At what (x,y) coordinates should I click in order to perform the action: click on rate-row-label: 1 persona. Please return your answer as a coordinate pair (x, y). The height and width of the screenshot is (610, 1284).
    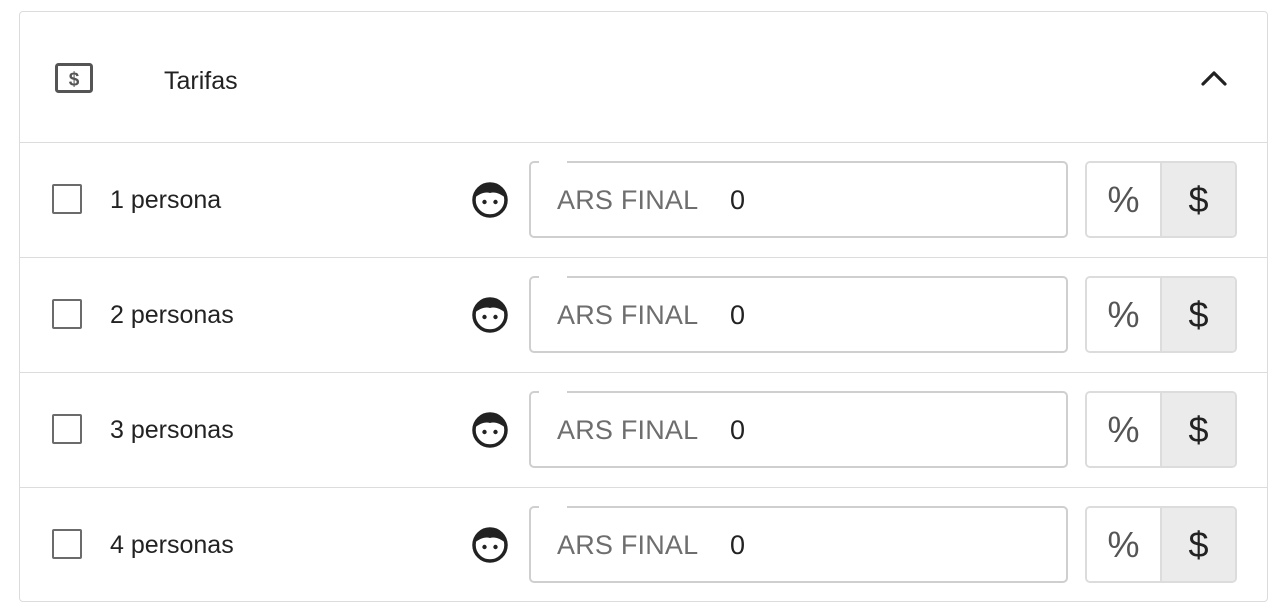
    Looking at the image, I should click on (166, 200).